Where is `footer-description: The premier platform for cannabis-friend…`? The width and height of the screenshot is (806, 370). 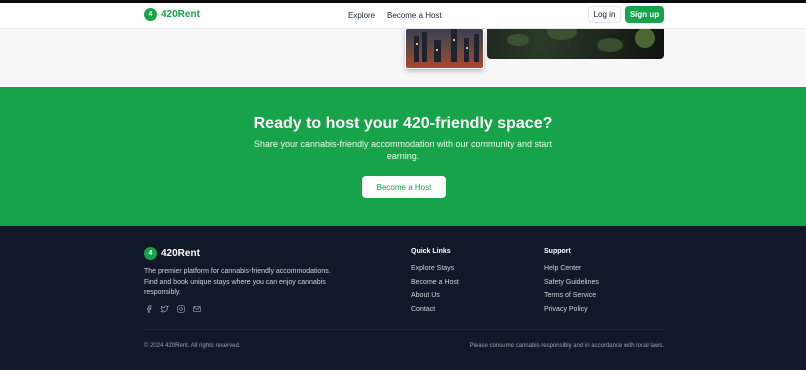 footer-description: The premier platform for cannabis-friend… is located at coordinates (237, 282).